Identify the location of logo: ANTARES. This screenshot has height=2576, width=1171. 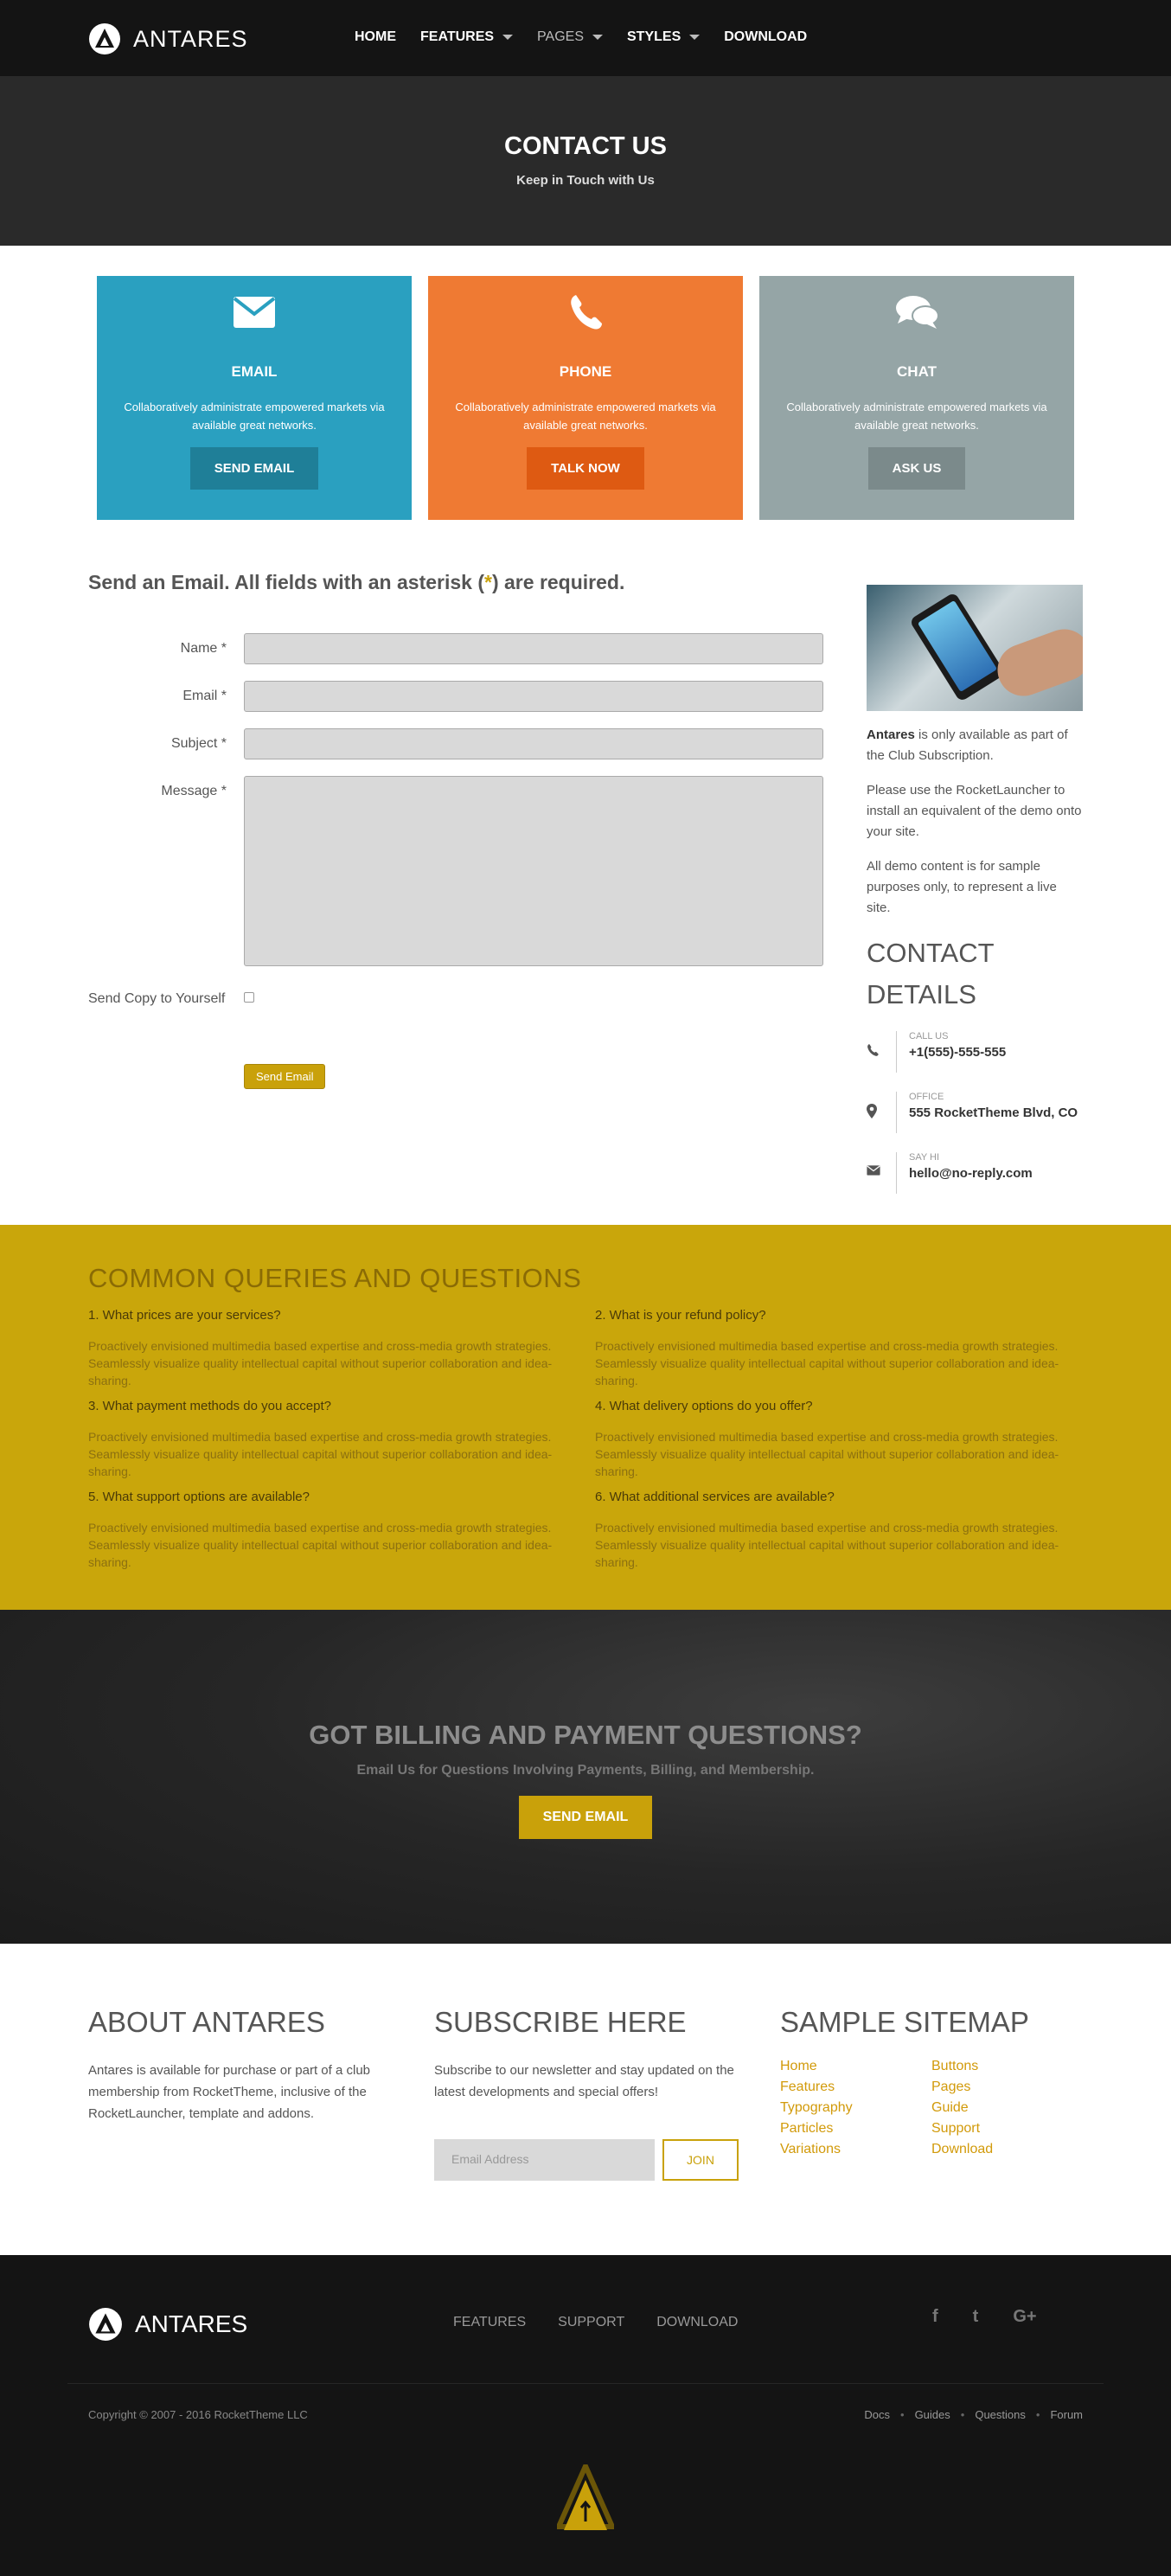
(168, 38).